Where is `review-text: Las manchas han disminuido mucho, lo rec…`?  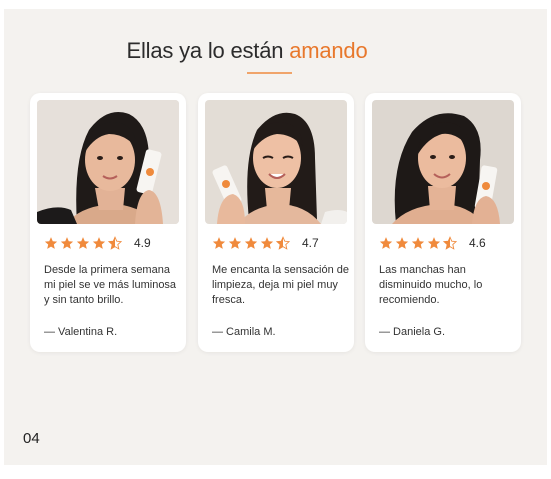 review-text: Las manchas han disminuido mucho, lo rec… is located at coordinates (431, 285).